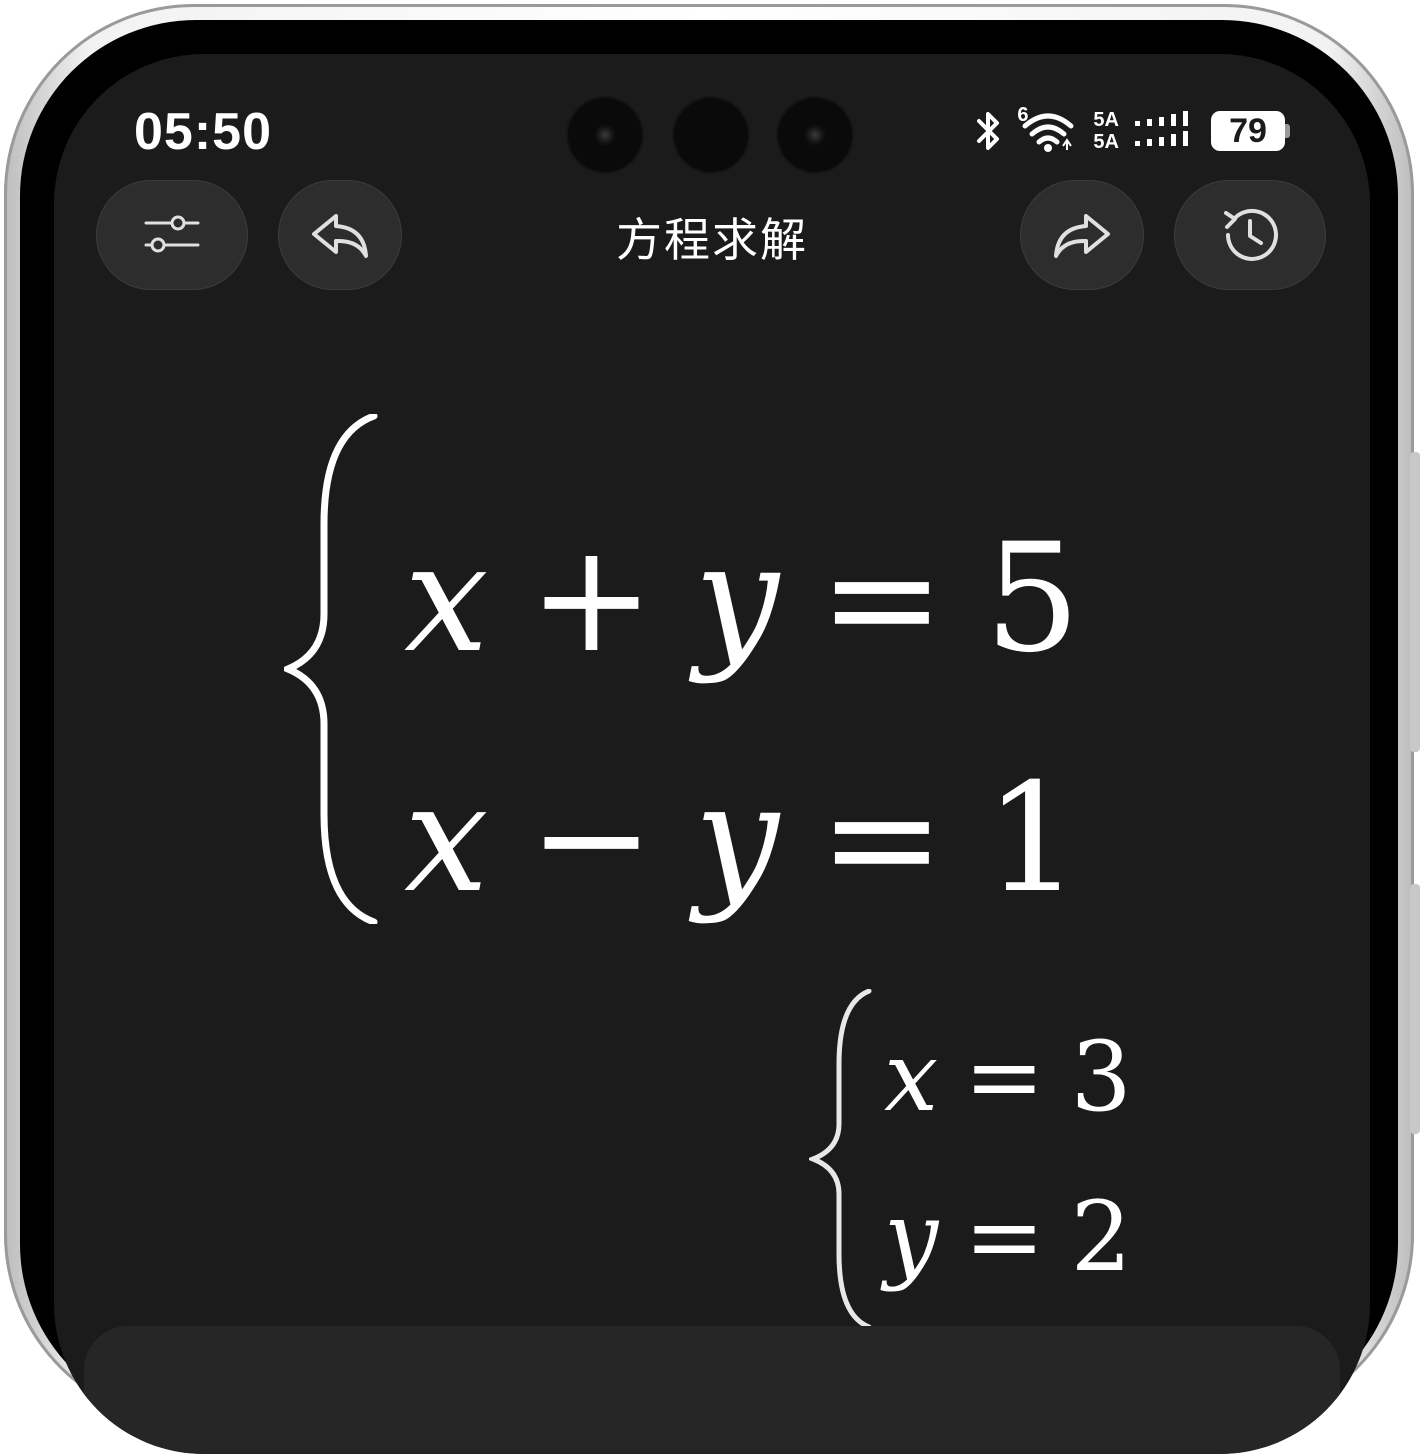  I want to click on battery-level: 79, so click(1248, 131).